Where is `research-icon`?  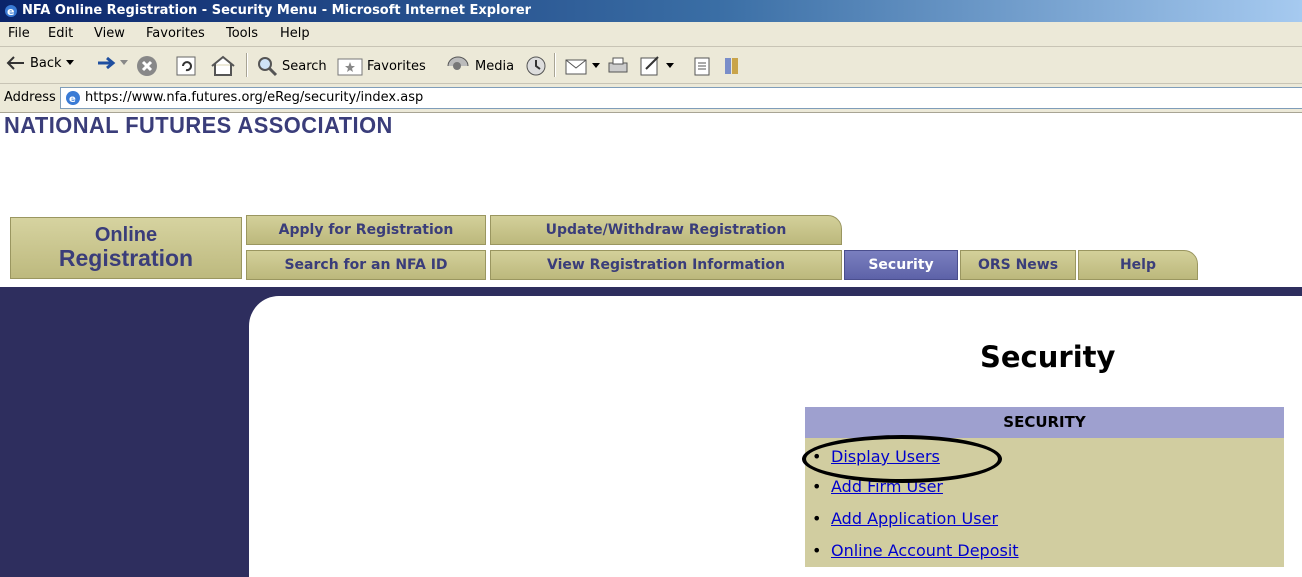
research-icon is located at coordinates (731, 66).